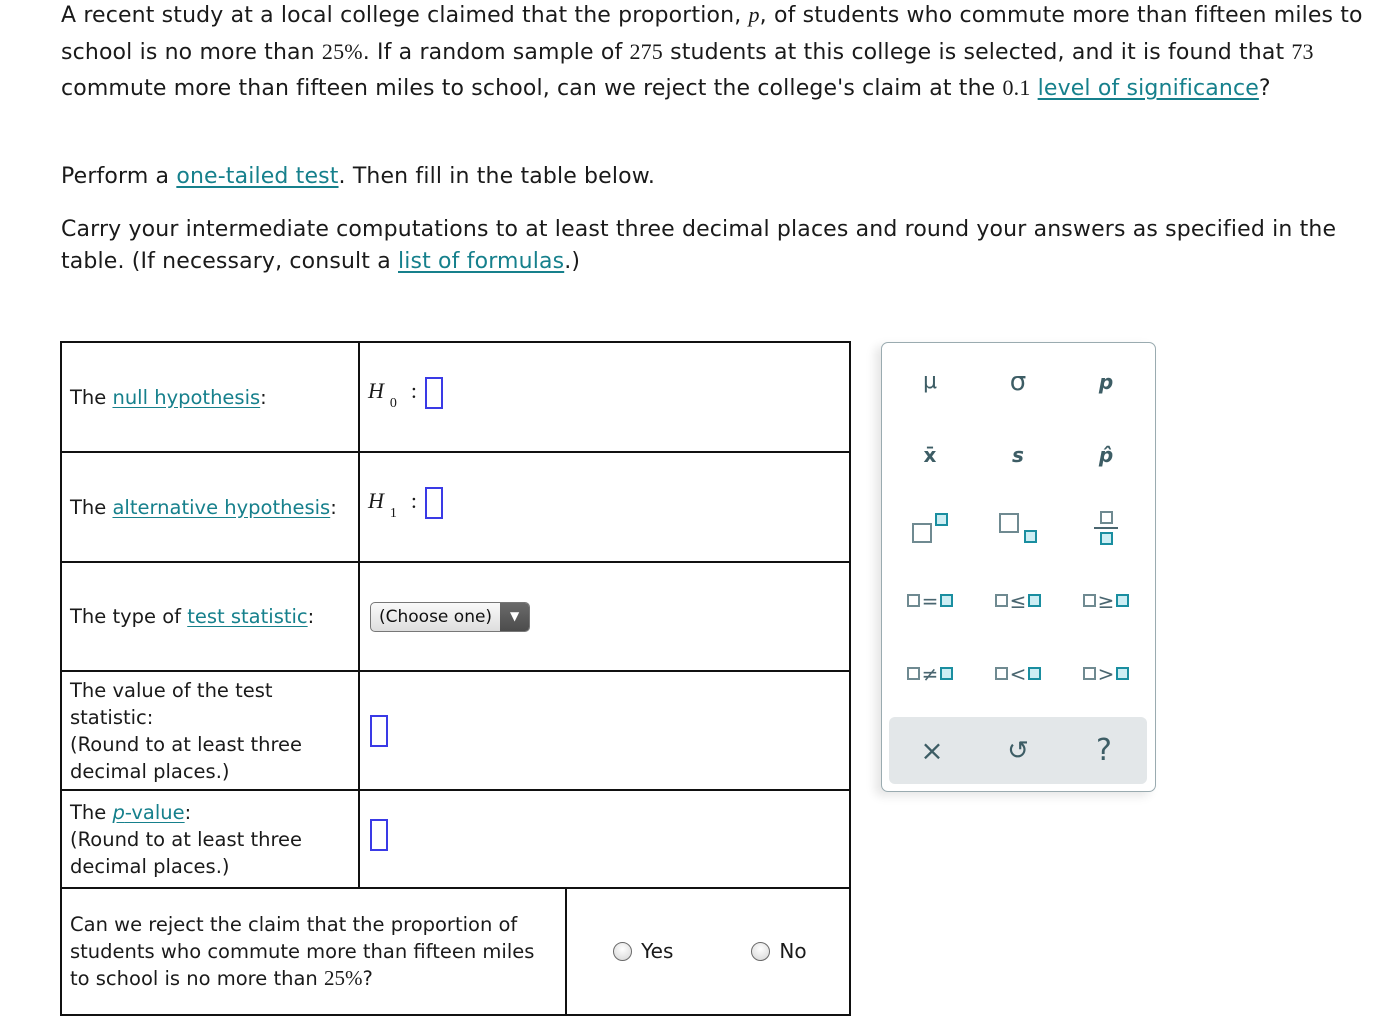  What do you see at coordinates (572, 261) in the screenshot?
I see `rounding-text-part: .)` at bounding box center [572, 261].